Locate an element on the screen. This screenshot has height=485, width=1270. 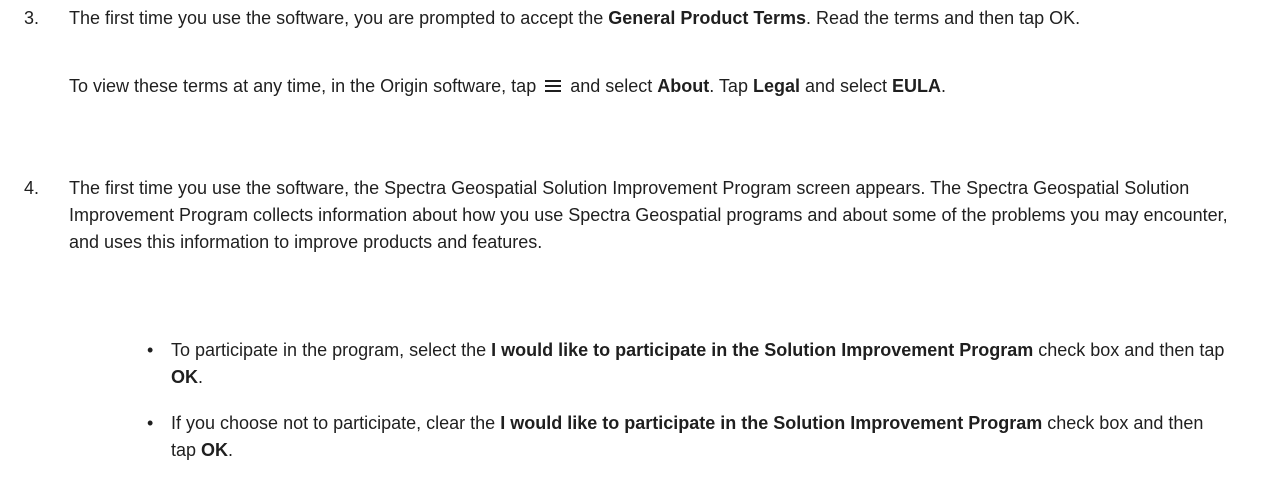
general-product-terms-label: General Product Terms is located at coordinates (707, 18).